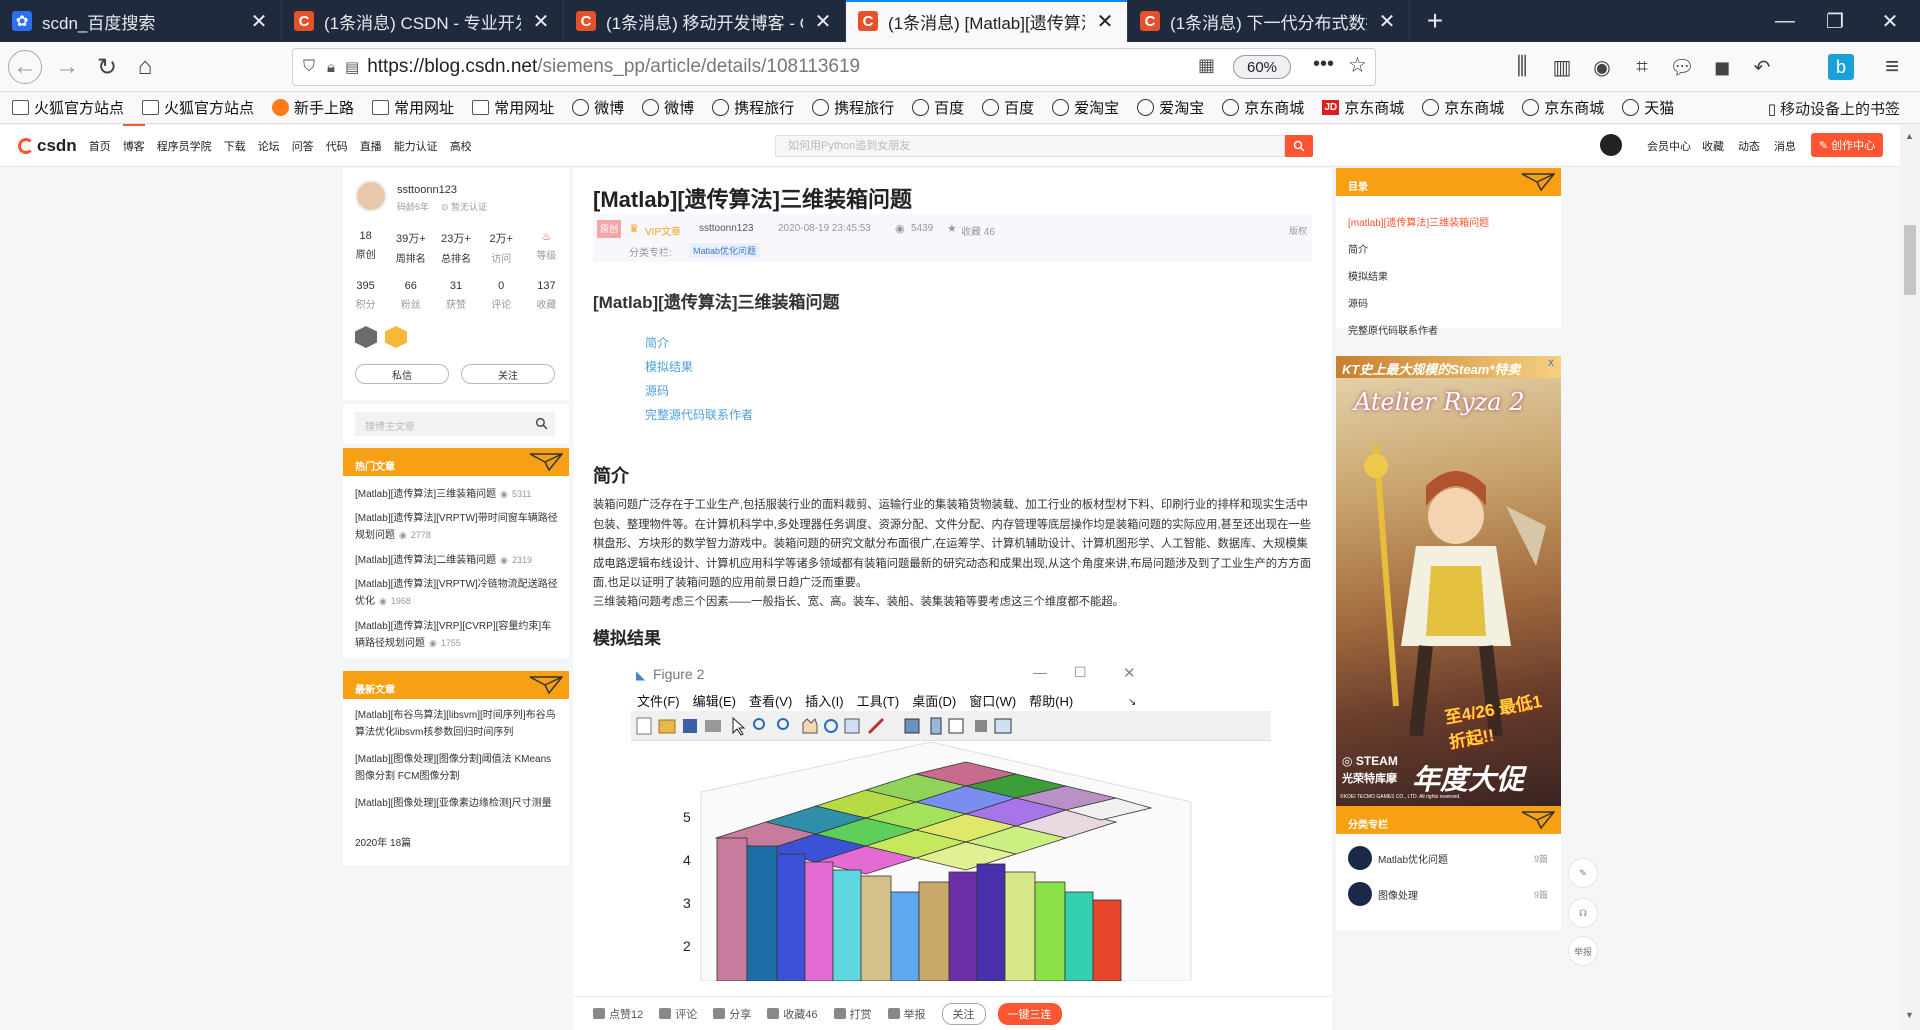 This screenshot has width=1920, height=1030. What do you see at coordinates (1583, 951) in the screenshot?
I see `report-float-button: 举报` at bounding box center [1583, 951].